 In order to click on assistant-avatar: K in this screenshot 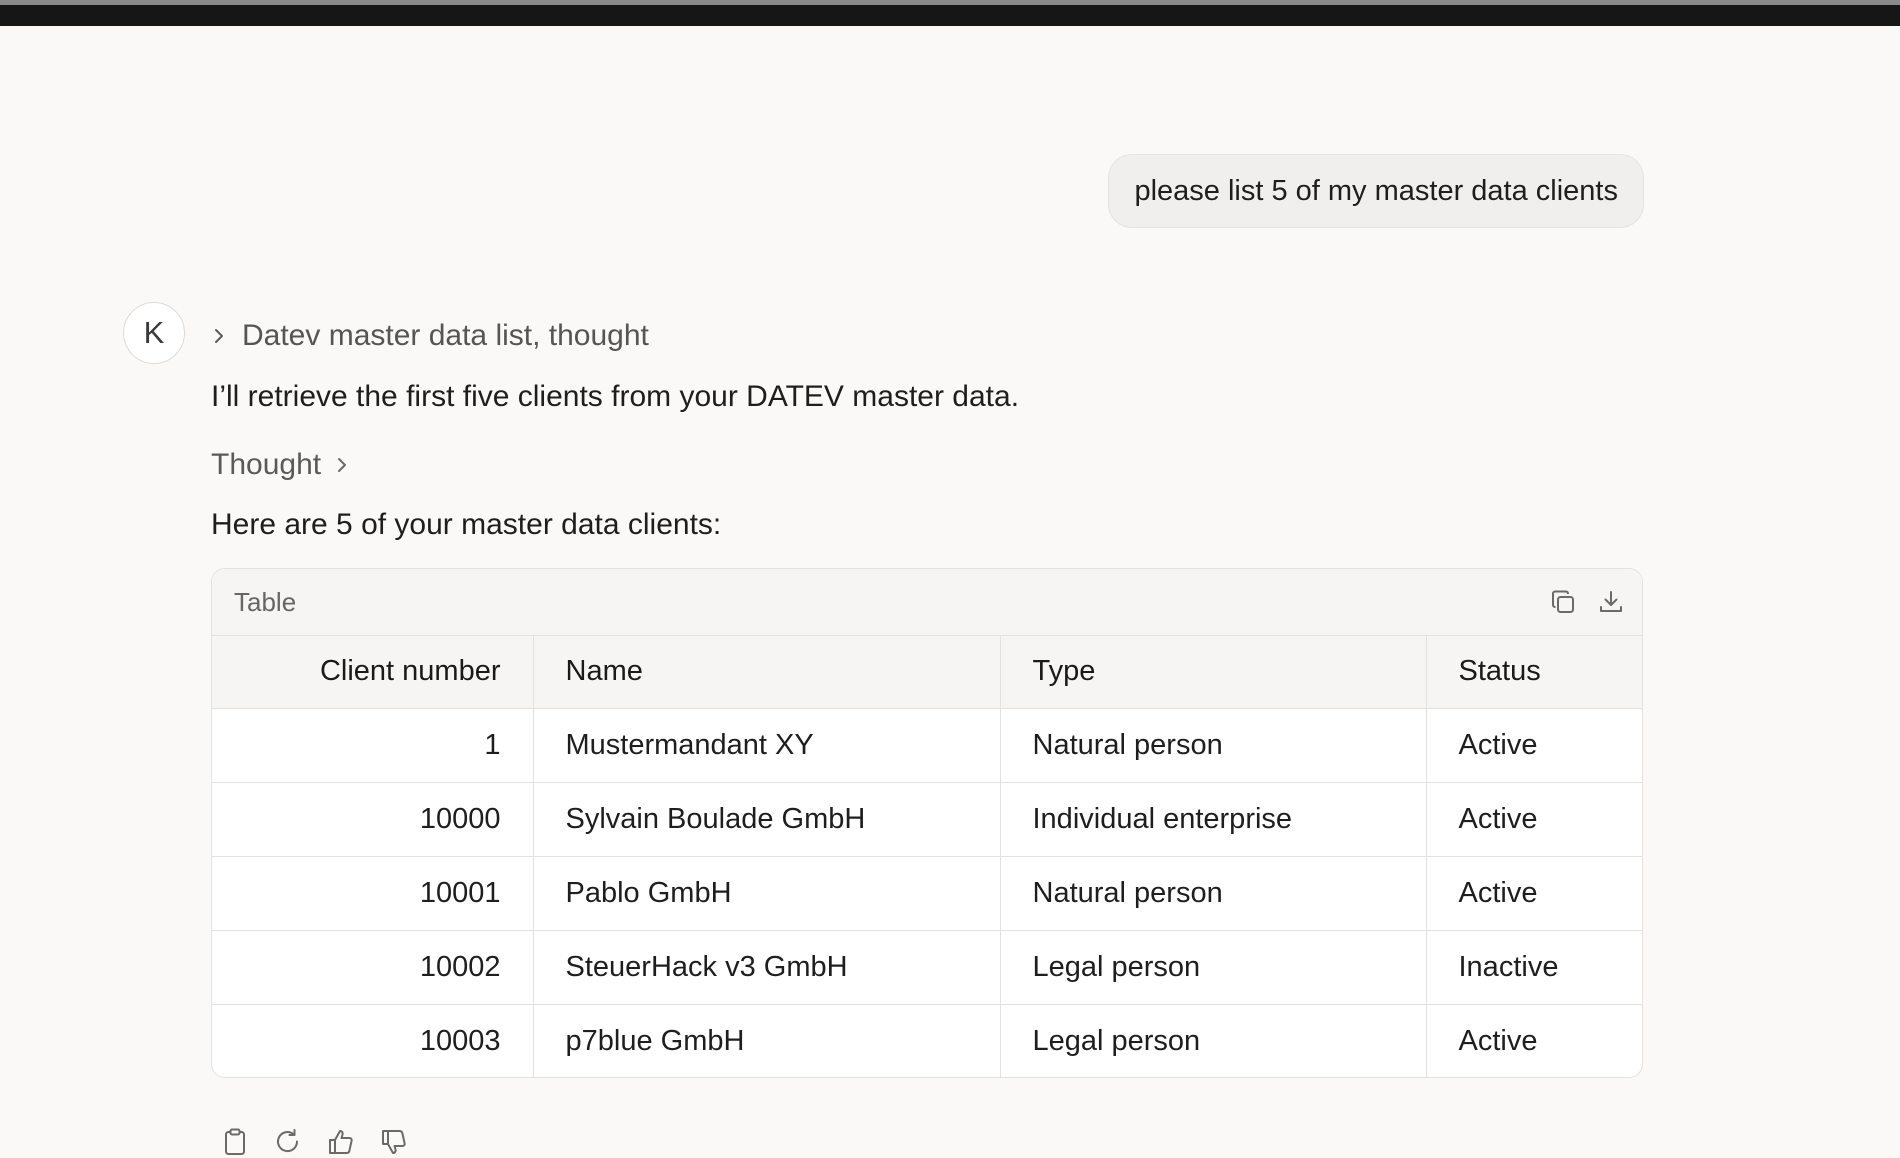, I will do `click(154, 333)`.